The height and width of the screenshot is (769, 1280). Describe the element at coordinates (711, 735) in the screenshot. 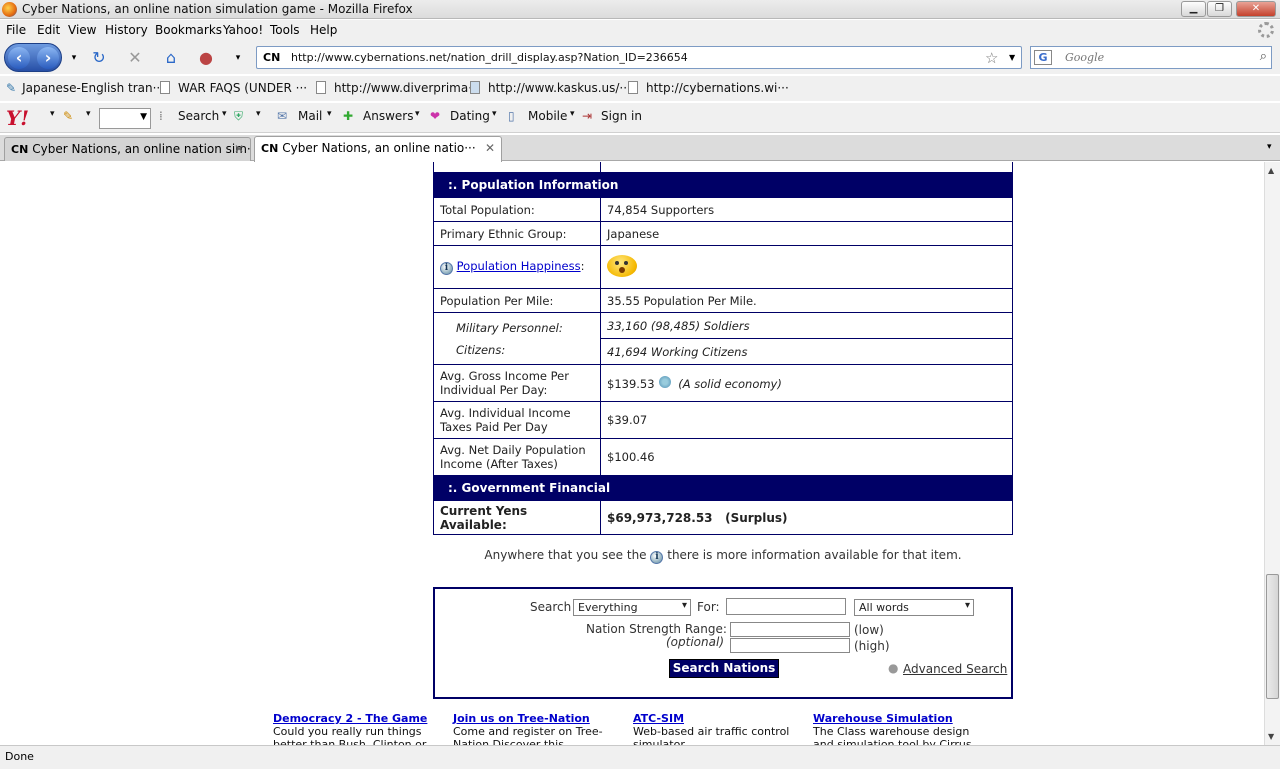

I see `ad-text: Web-based air traffic control simulator.` at that location.